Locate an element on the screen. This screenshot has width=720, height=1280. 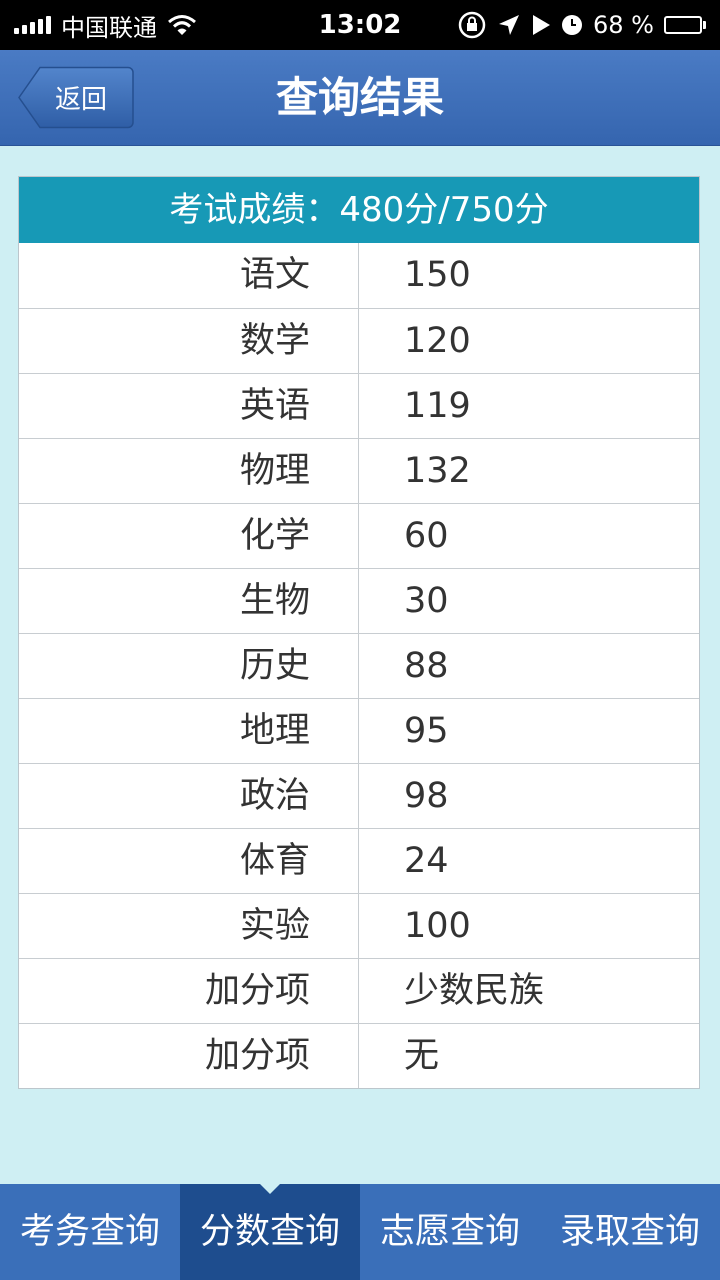
score-value-cell: 132 is located at coordinates (437, 471).